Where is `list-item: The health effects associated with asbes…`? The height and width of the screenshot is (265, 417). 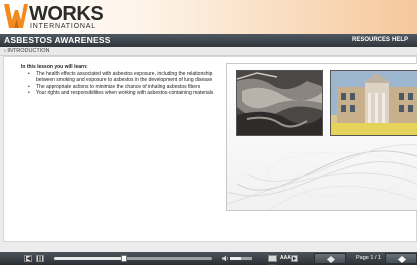 list-item: The health effects associated with asbes… is located at coordinates (121, 77).